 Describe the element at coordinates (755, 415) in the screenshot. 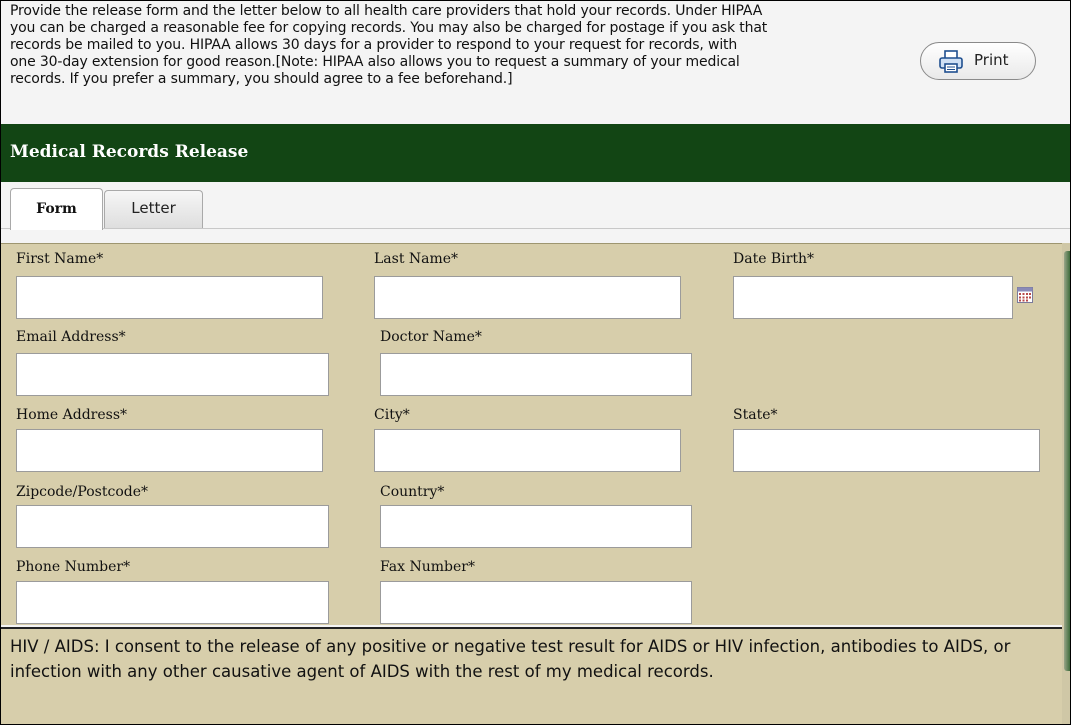

I see `state-label: State*` at that location.